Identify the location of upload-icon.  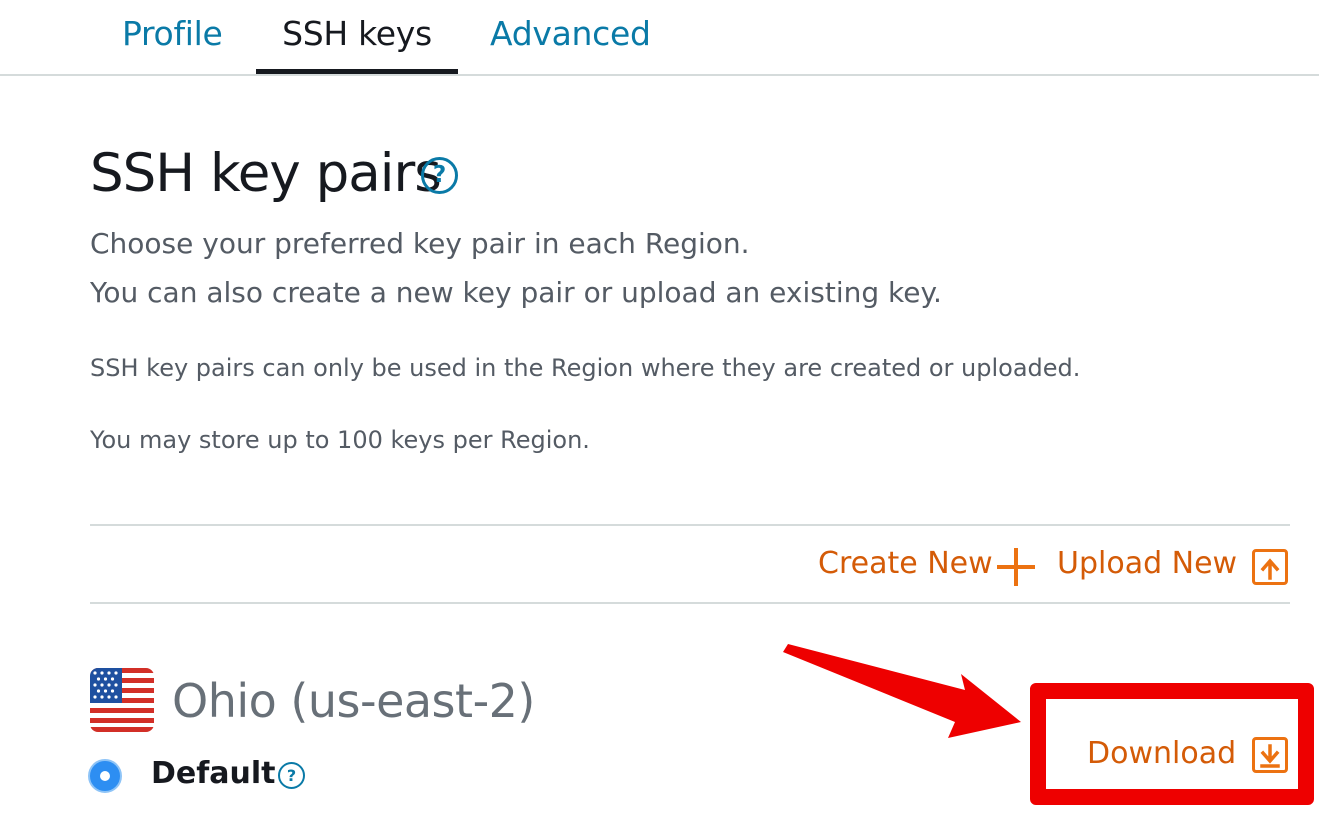
(1270, 567).